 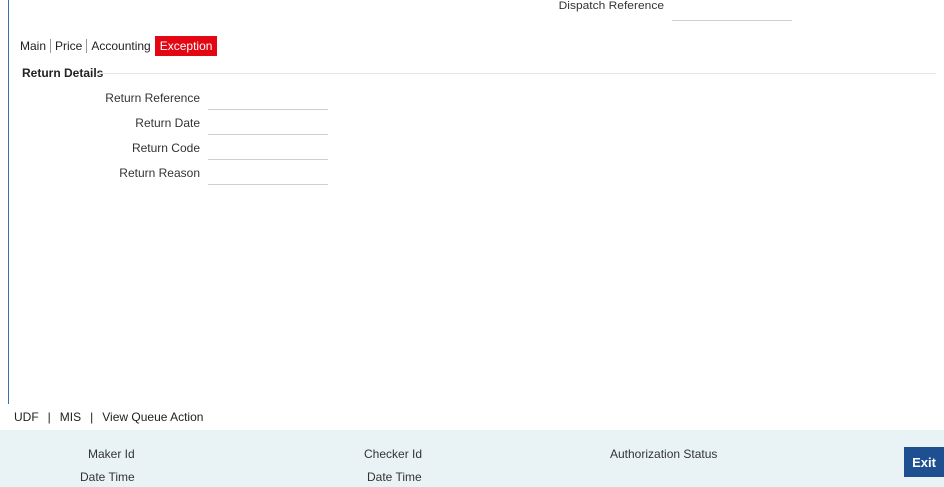 I want to click on left-border-rule, so click(x=8, y=202).